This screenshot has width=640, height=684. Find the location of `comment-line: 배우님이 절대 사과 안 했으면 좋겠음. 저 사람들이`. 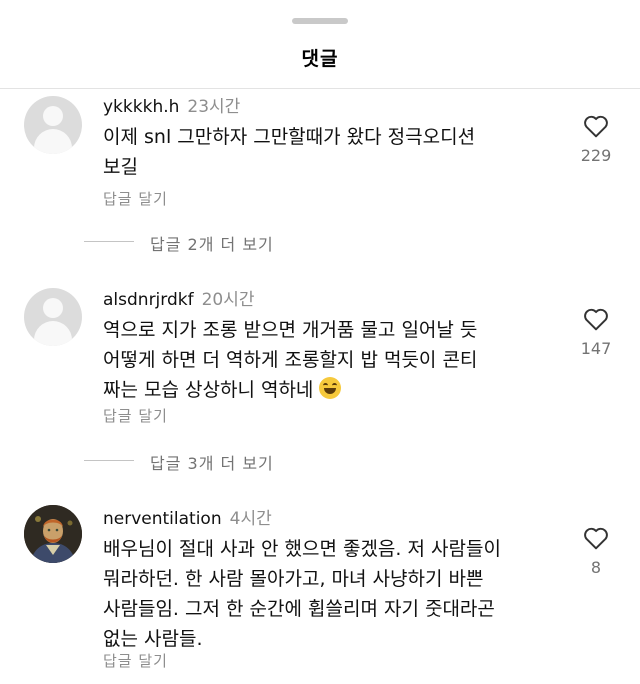

comment-line: 배우님이 절대 사과 안 했으면 좋겠음. 저 사람들이 is located at coordinates (302, 549).